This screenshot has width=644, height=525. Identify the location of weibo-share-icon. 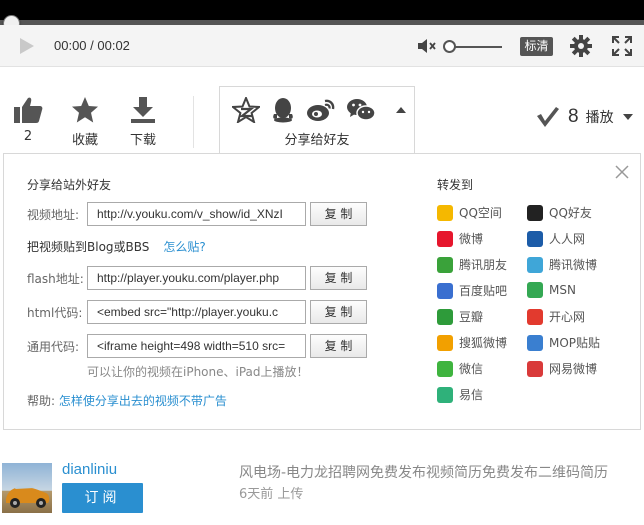
(321, 110).